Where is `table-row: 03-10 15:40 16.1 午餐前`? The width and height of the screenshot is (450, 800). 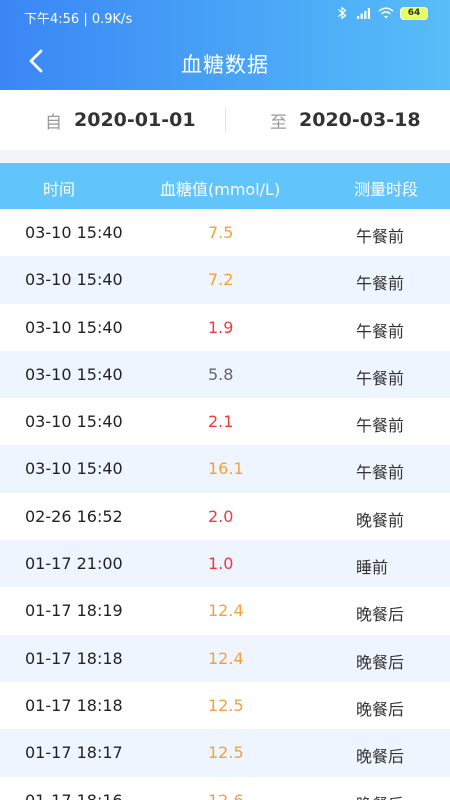
table-row: 03-10 15:40 16.1 午餐前 is located at coordinates (225, 469).